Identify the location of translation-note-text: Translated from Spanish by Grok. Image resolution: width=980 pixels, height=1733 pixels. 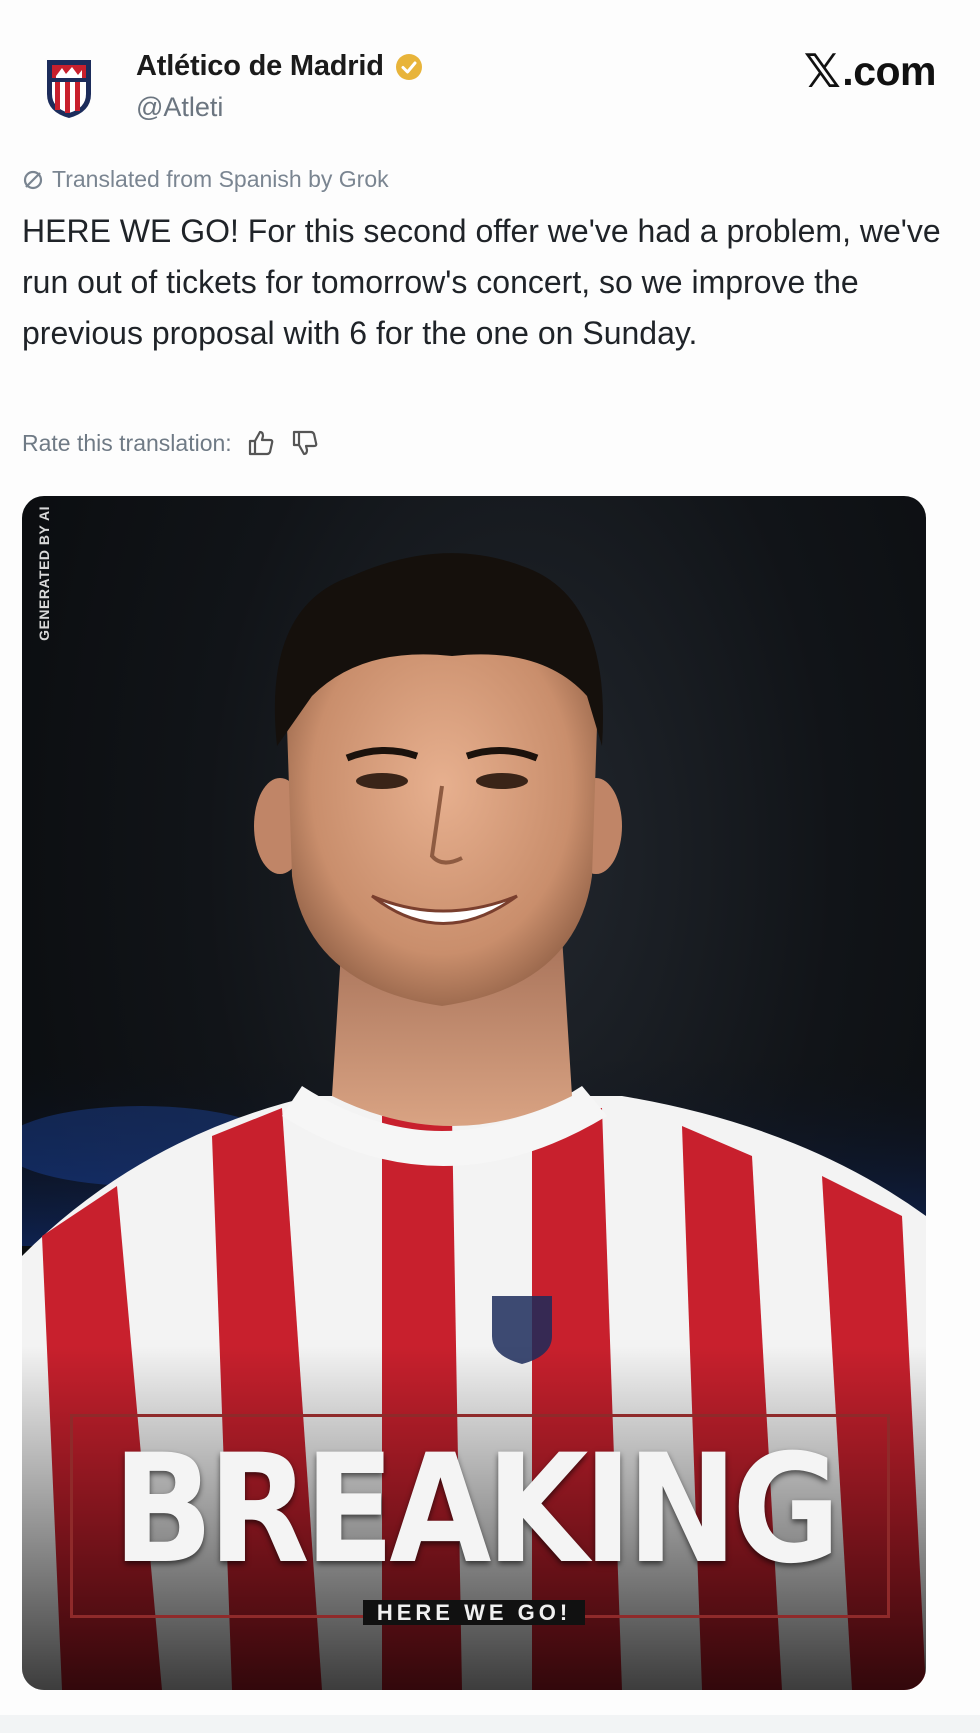
(220, 179).